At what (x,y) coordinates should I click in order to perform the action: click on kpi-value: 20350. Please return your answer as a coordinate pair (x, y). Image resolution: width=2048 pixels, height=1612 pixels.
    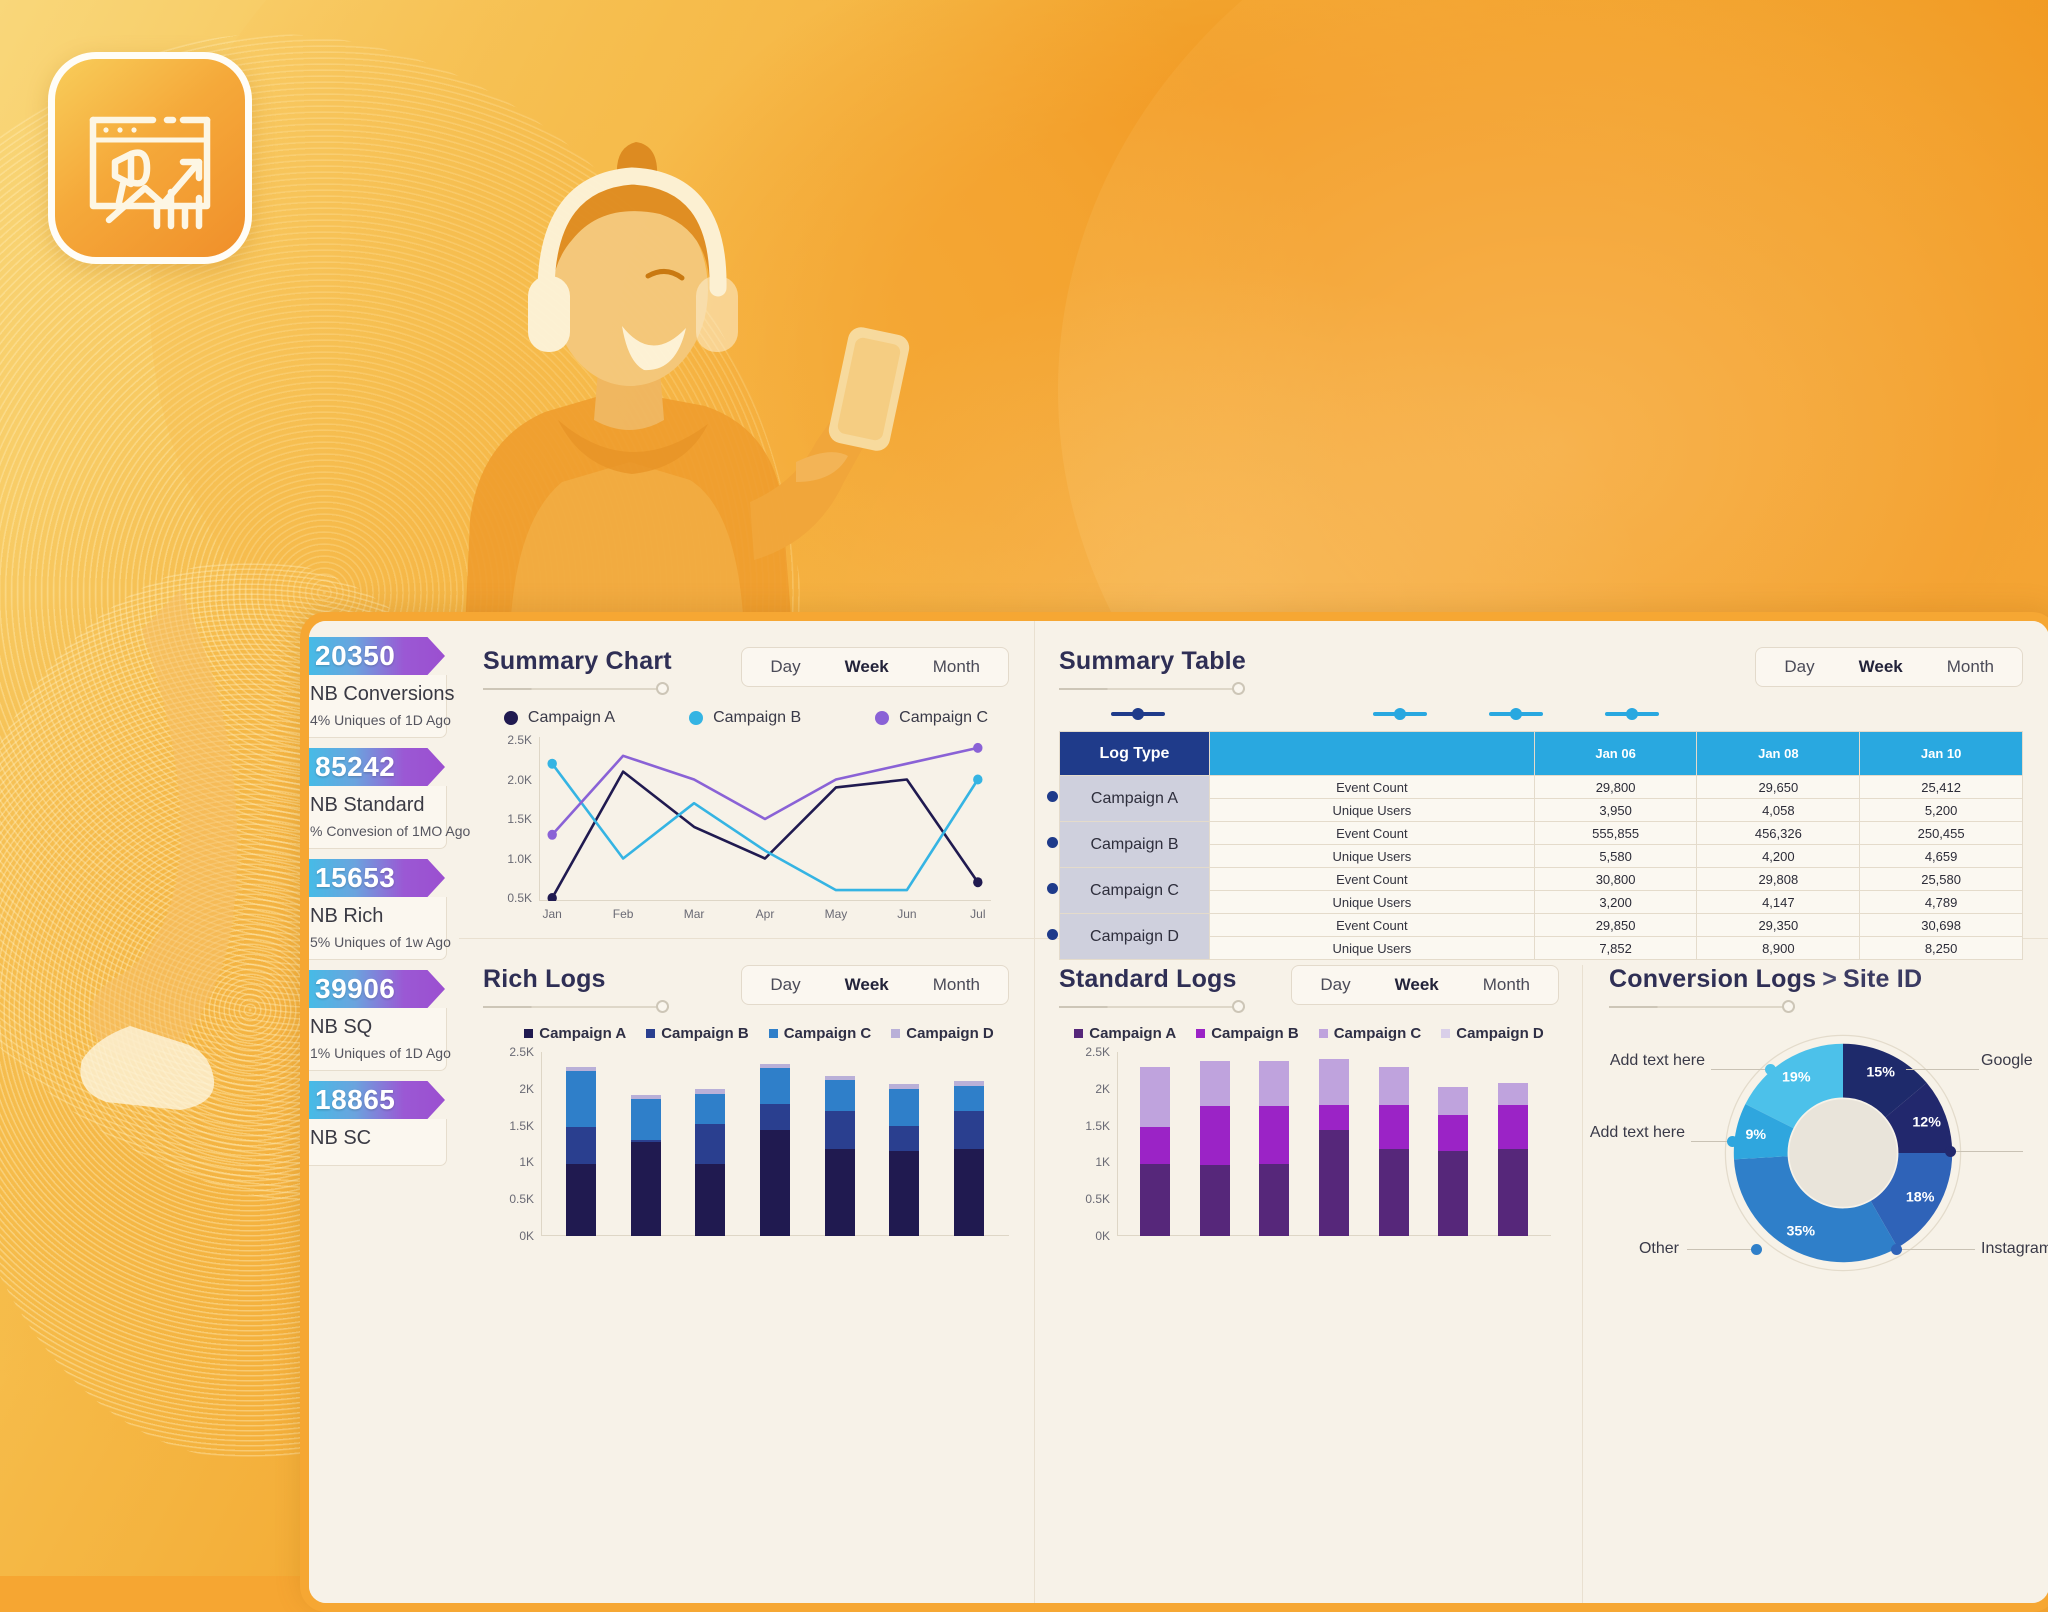
    Looking at the image, I should click on (355, 655).